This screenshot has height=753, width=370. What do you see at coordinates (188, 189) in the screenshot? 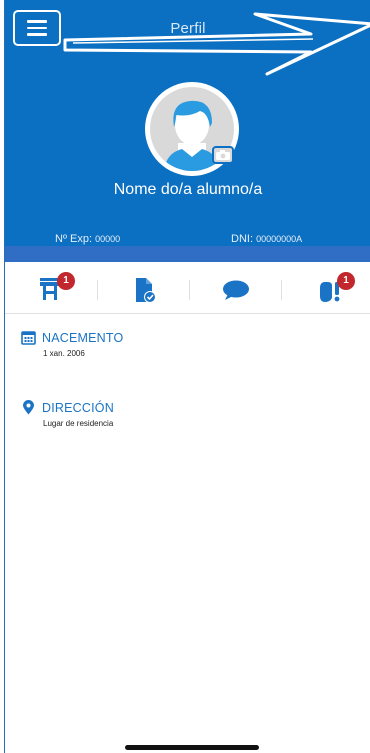
I see `student-name: Nome do/a alumno/a` at bounding box center [188, 189].